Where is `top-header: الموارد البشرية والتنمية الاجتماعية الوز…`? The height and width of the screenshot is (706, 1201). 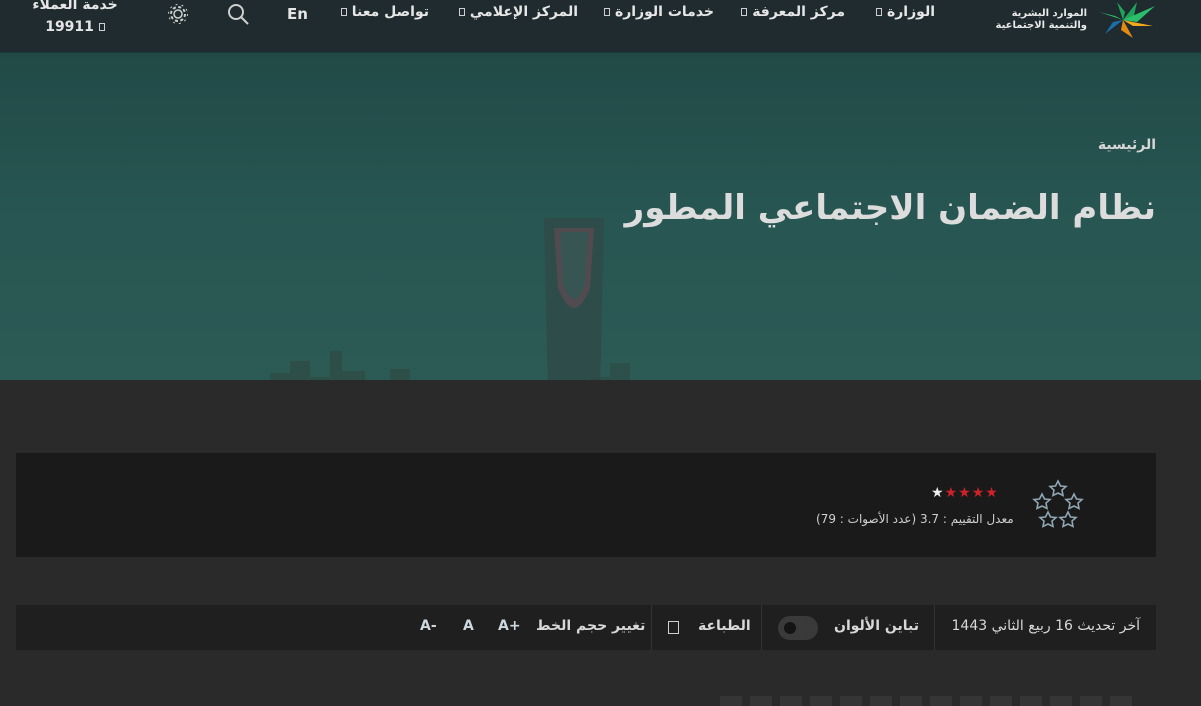
top-header: الموارد البشرية والتنمية الاجتماعية الوز… is located at coordinates (600, 26).